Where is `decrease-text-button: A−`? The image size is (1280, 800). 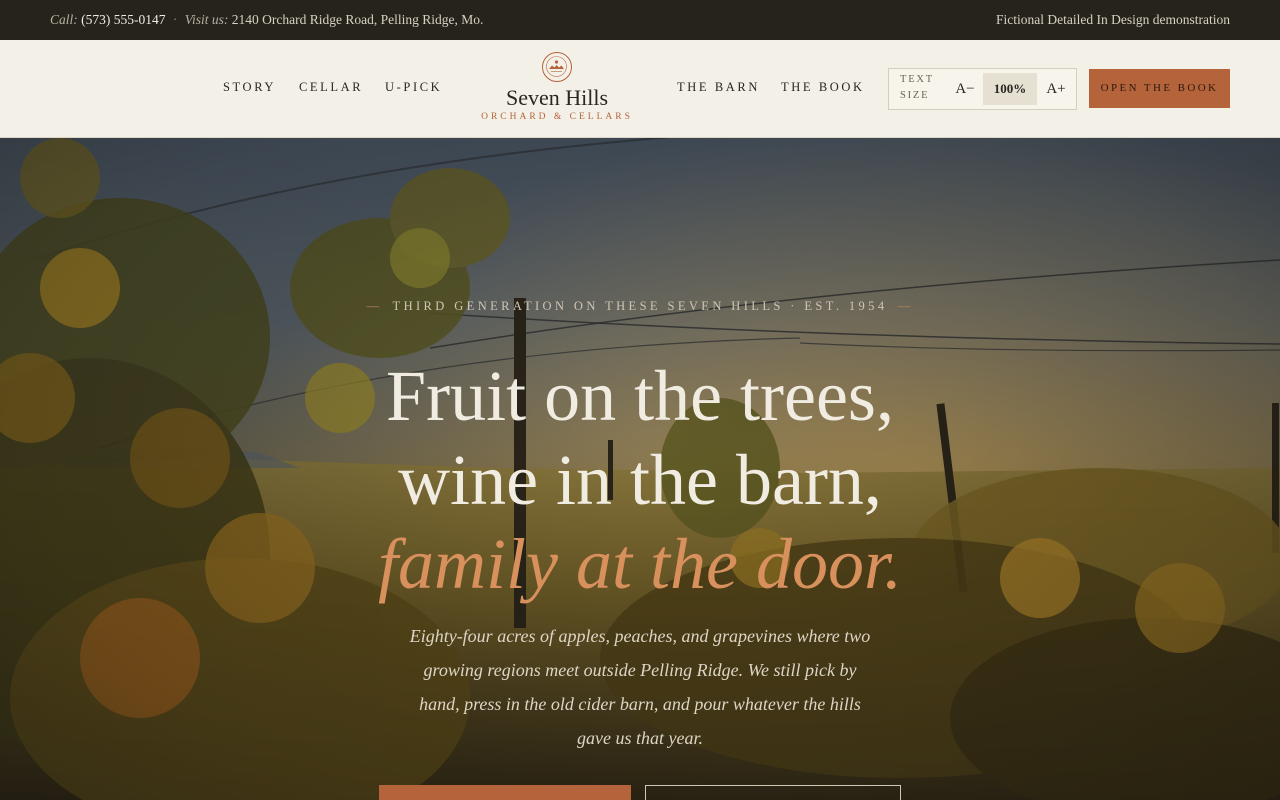
decrease-text-button: A− is located at coordinates (965, 89).